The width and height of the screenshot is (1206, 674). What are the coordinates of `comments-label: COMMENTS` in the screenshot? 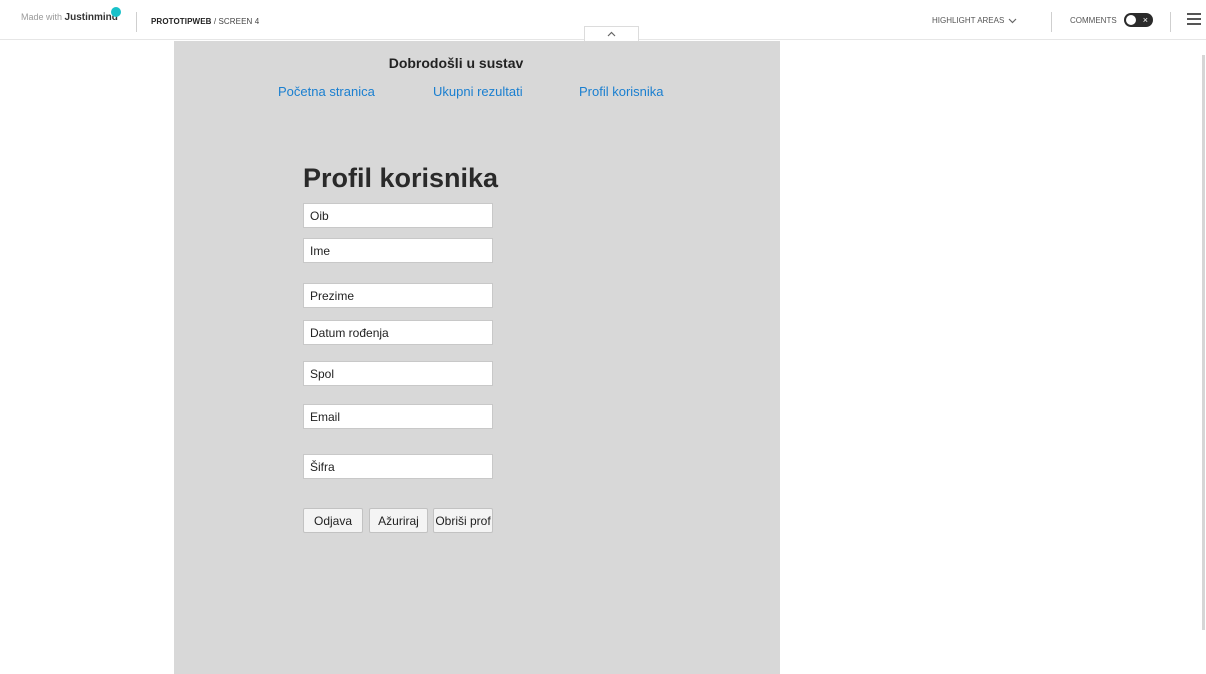 It's located at (1093, 20).